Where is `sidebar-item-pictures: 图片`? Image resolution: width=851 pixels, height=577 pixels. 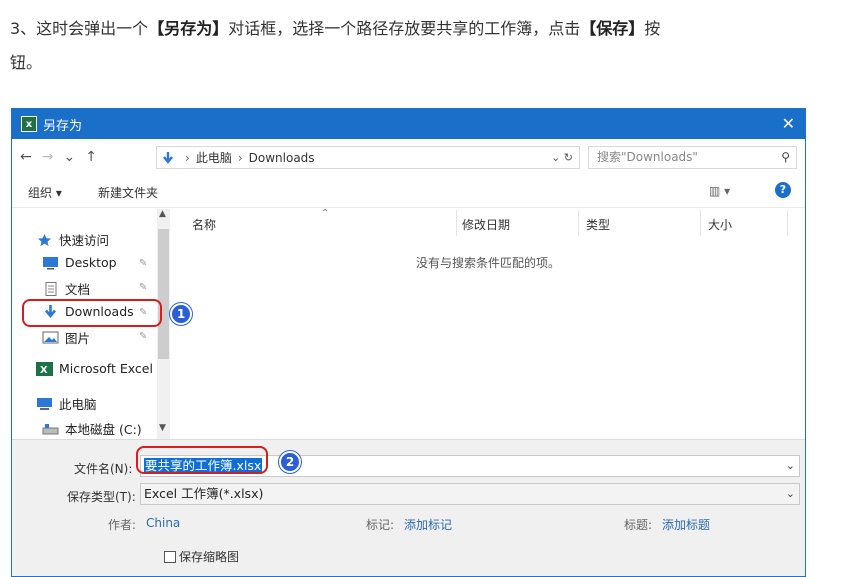
sidebar-item-pictures: 图片 is located at coordinates (66, 337).